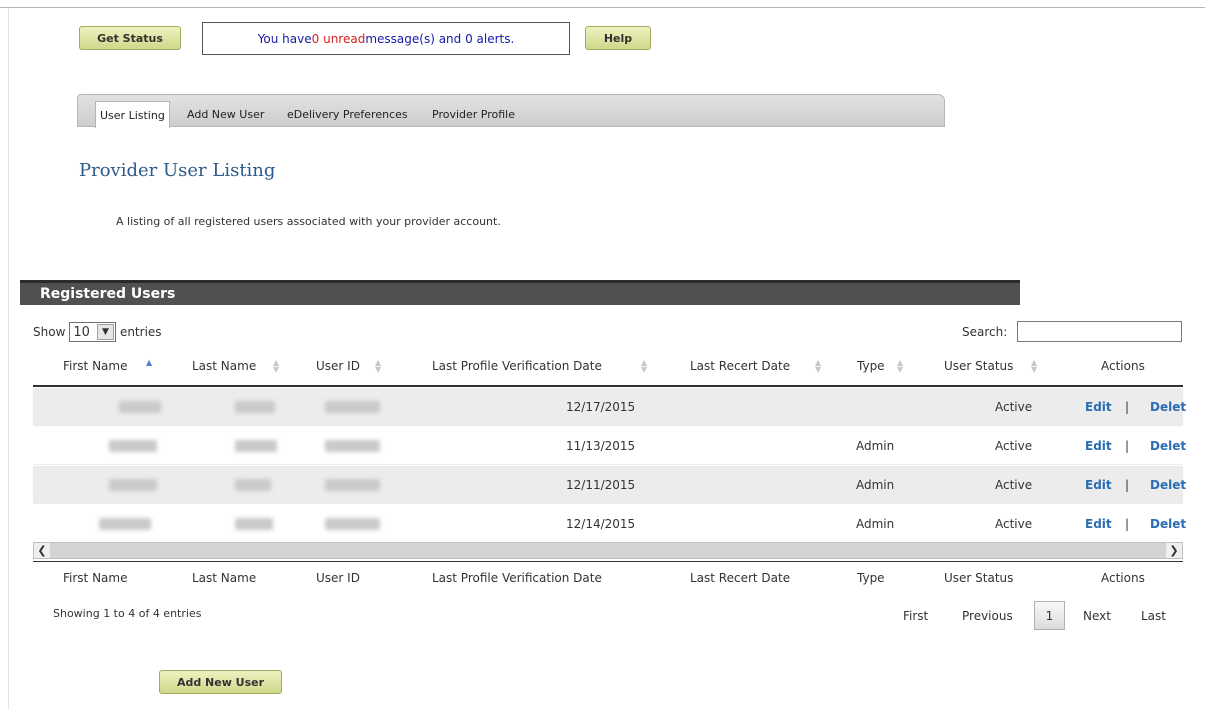 This screenshot has height=709, width=1205. What do you see at coordinates (608, 386) in the screenshot?
I see `header-divider` at bounding box center [608, 386].